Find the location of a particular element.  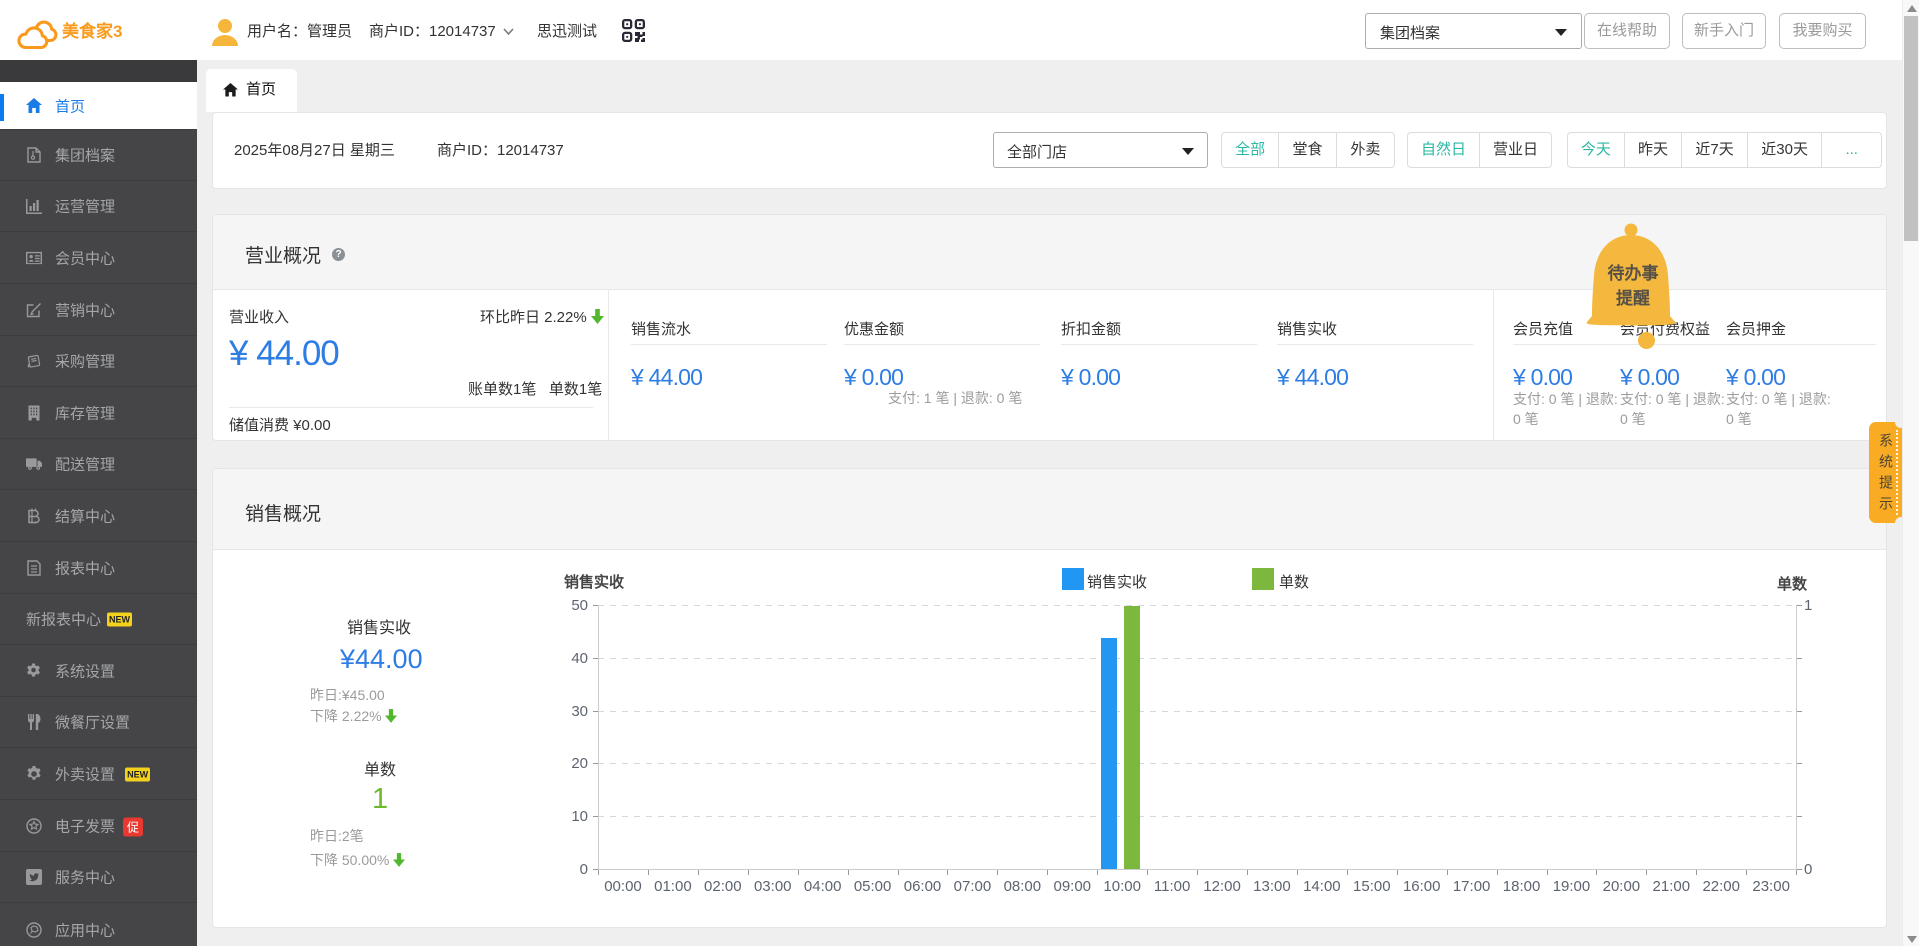

svg-text: 待办事 is located at coordinates (1633, 273).